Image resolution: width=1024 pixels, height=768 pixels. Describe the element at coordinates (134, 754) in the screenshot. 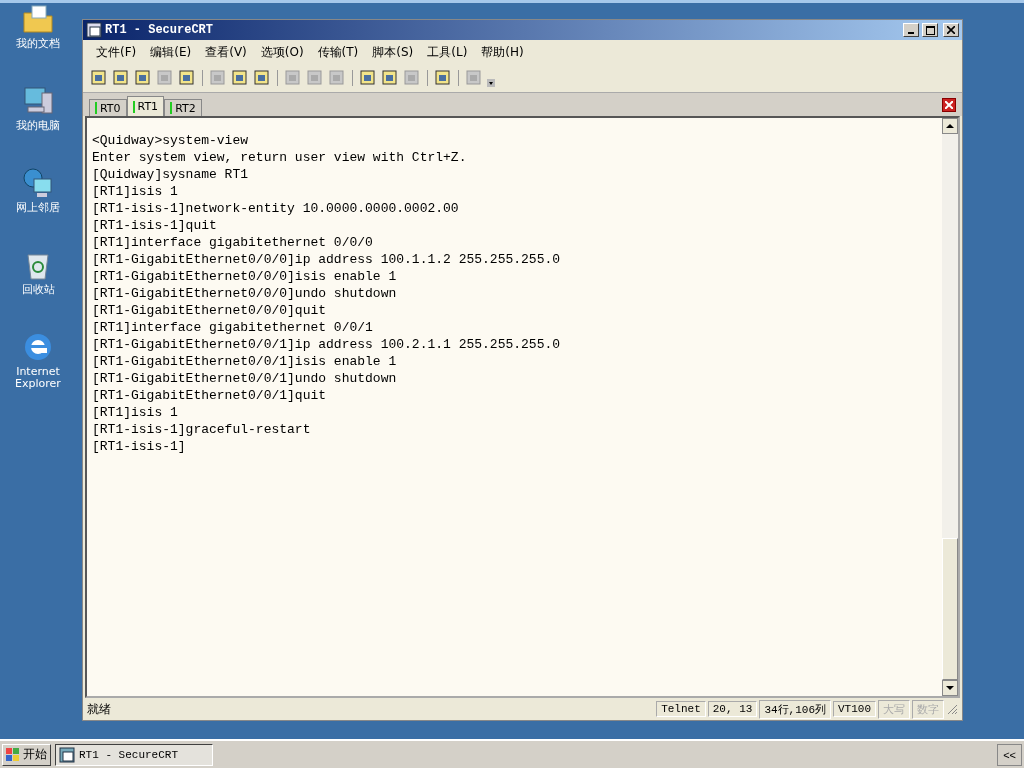

I see `taskbar-button: RT1 - SecureCRT` at that location.